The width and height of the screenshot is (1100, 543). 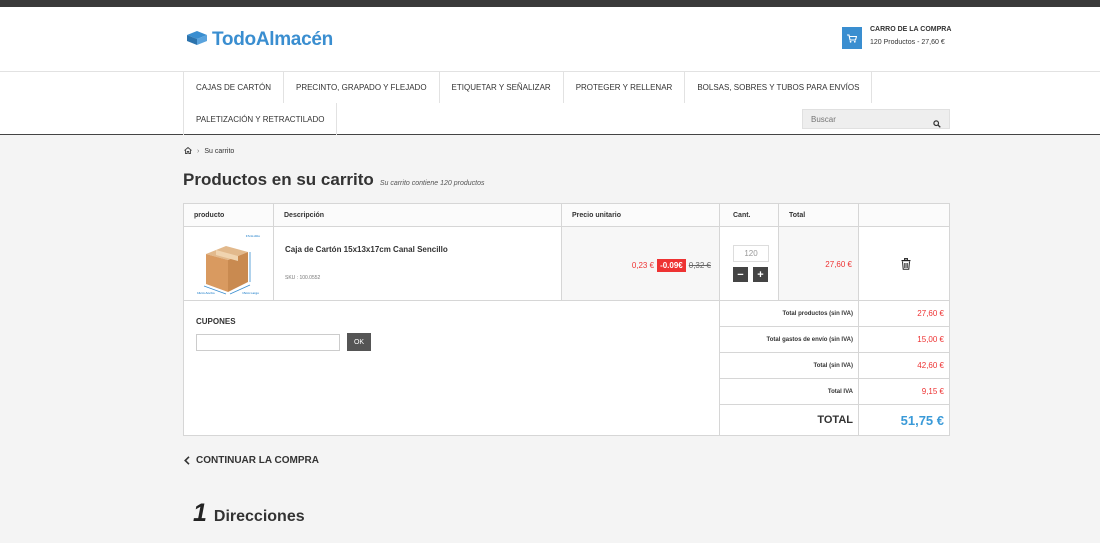 What do you see at coordinates (250, 293) in the screenshot?
I see `image-label-largo: 15cm Largo` at bounding box center [250, 293].